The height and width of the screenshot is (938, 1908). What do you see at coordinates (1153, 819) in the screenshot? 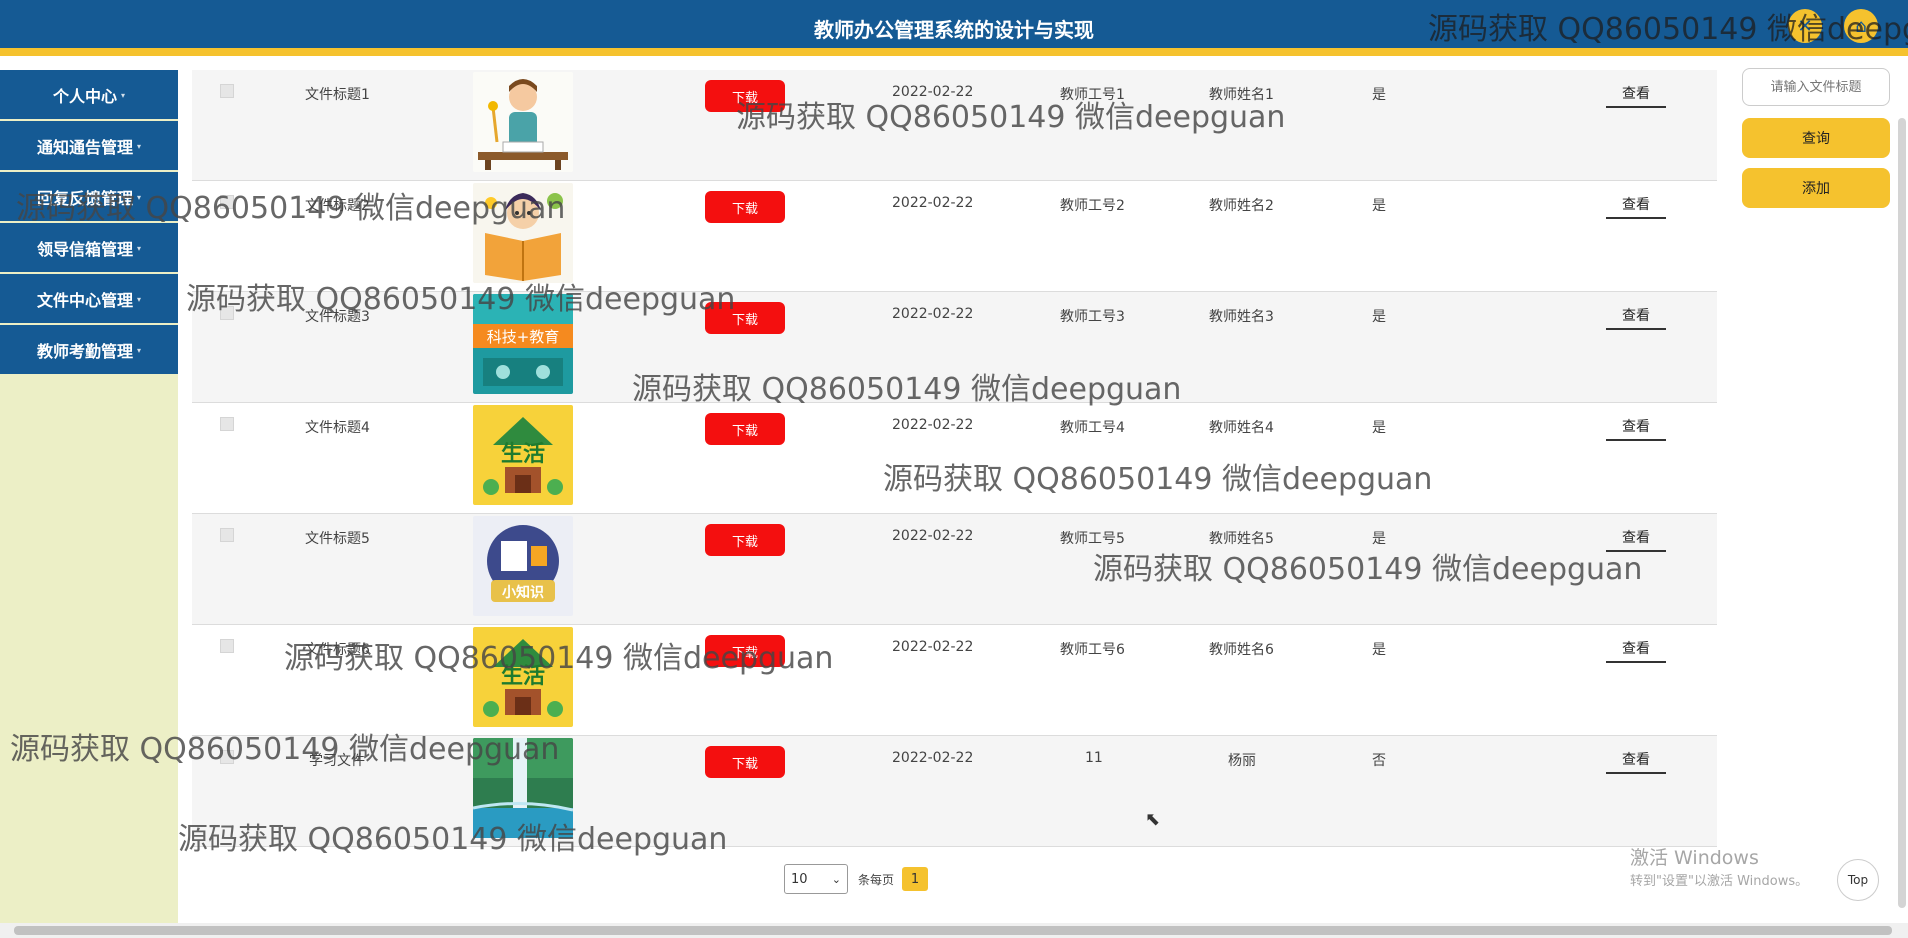
I see `mouse-cursor-icon: ⬉` at bounding box center [1153, 819].